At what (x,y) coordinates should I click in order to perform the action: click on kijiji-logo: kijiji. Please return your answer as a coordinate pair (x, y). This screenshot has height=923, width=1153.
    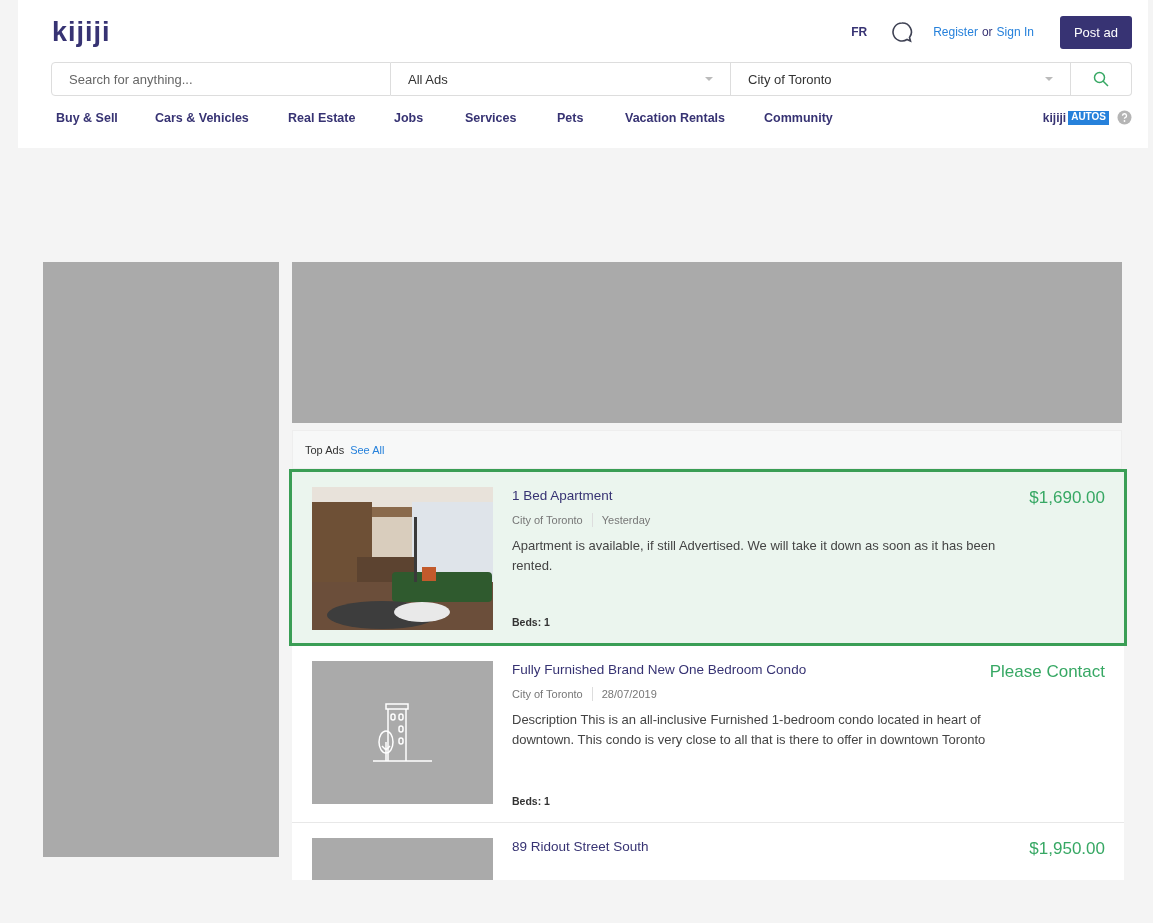
    Looking at the image, I should click on (81, 32).